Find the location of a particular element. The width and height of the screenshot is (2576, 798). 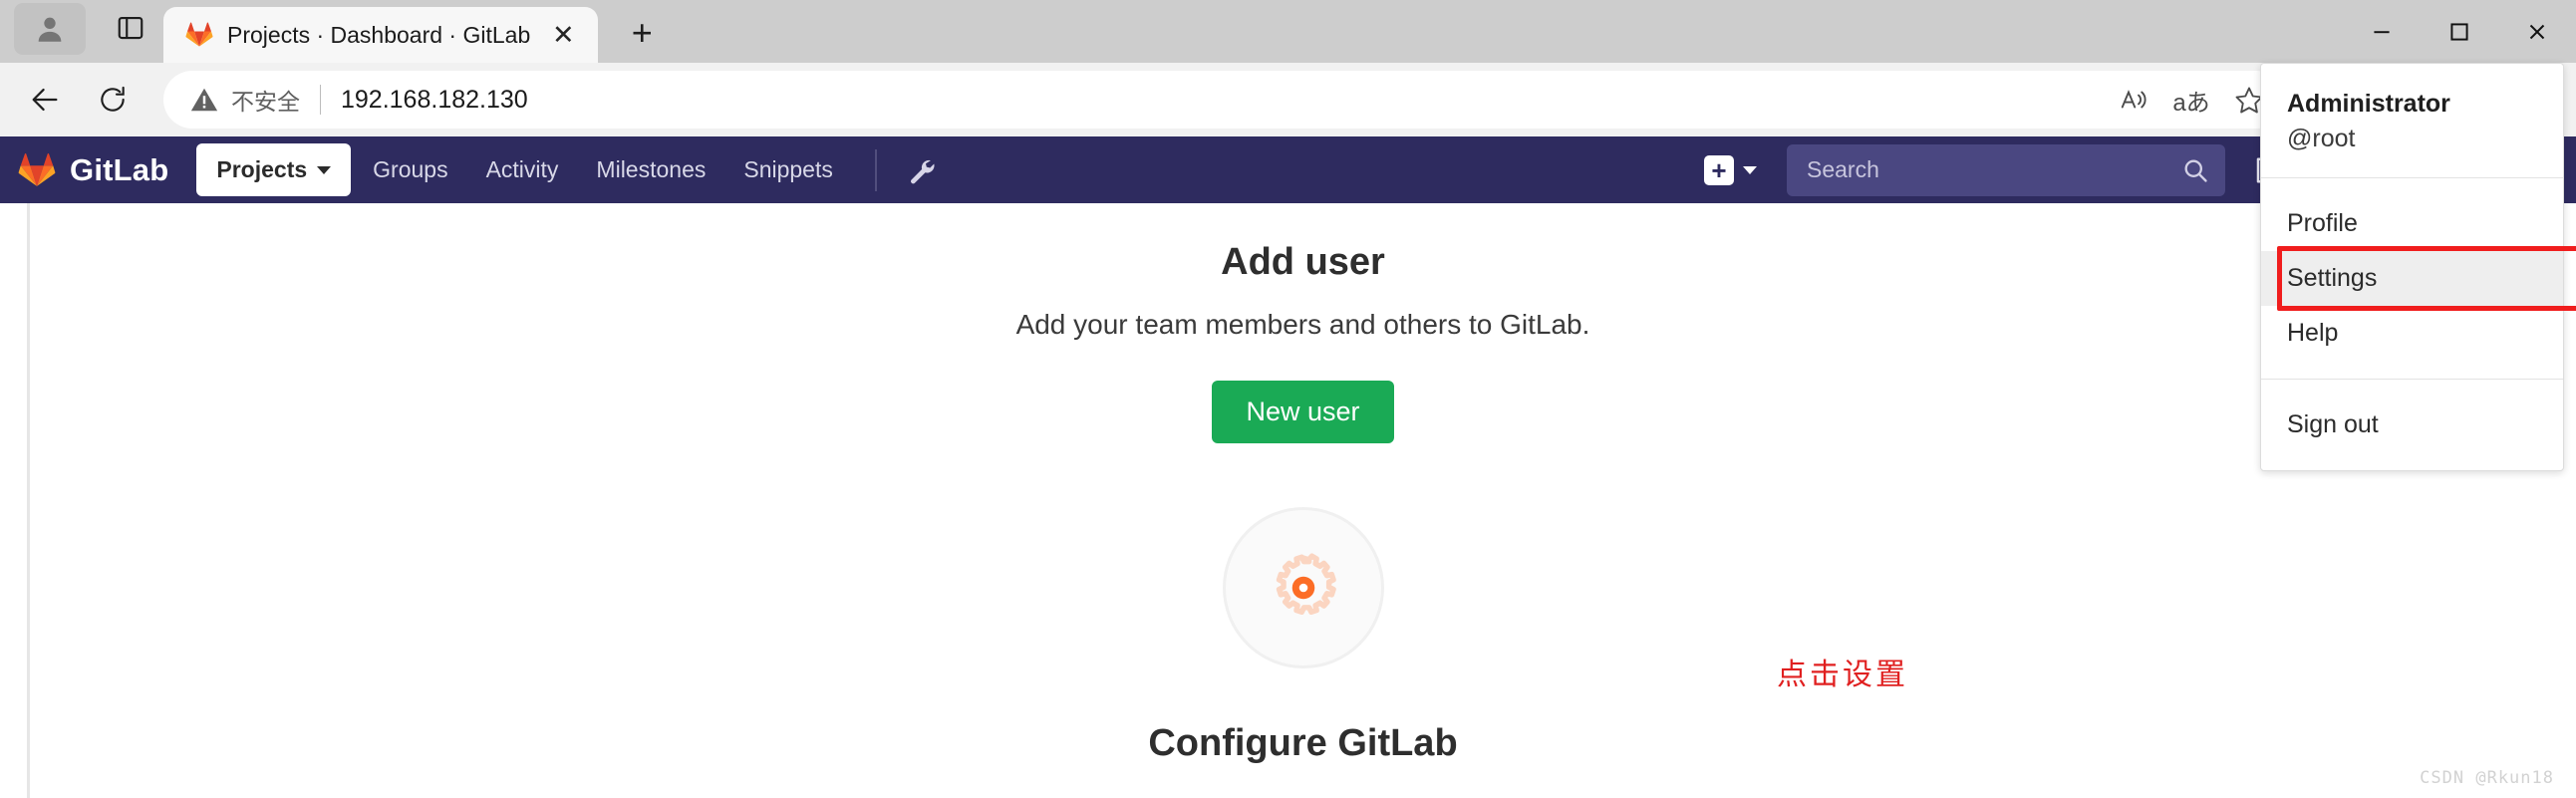

tab-actions-button is located at coordinates (130, 28).